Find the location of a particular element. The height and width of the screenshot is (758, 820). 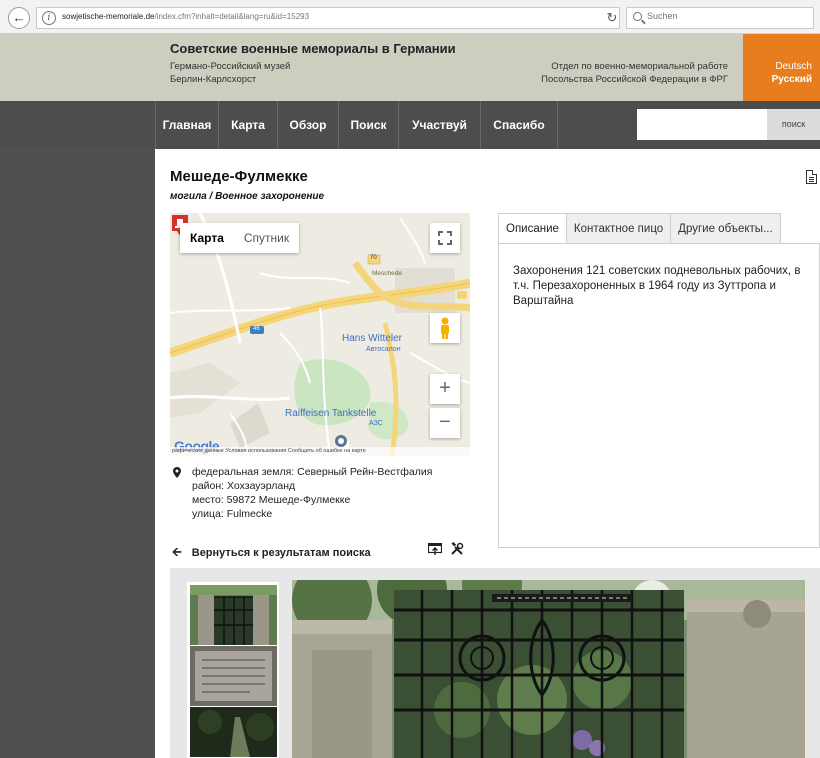

browser-search-input is located at coordinates (727, 16).